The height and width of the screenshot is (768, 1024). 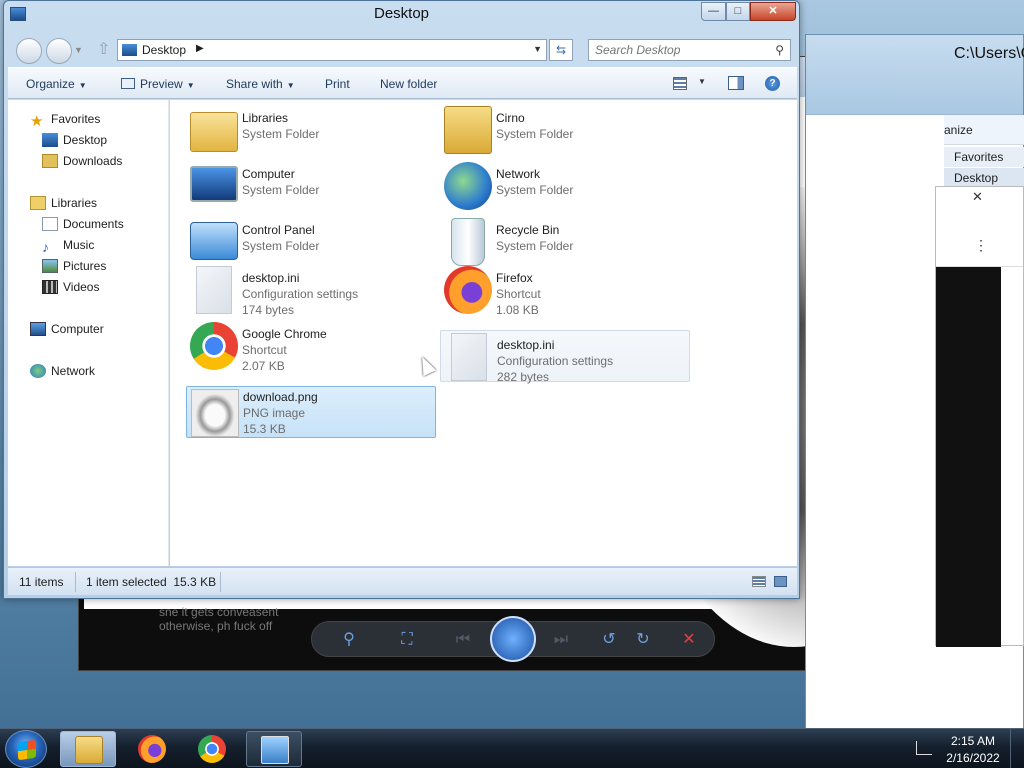 I want to click on clock-date: 2/16/2022, so click(x=973, y=758).